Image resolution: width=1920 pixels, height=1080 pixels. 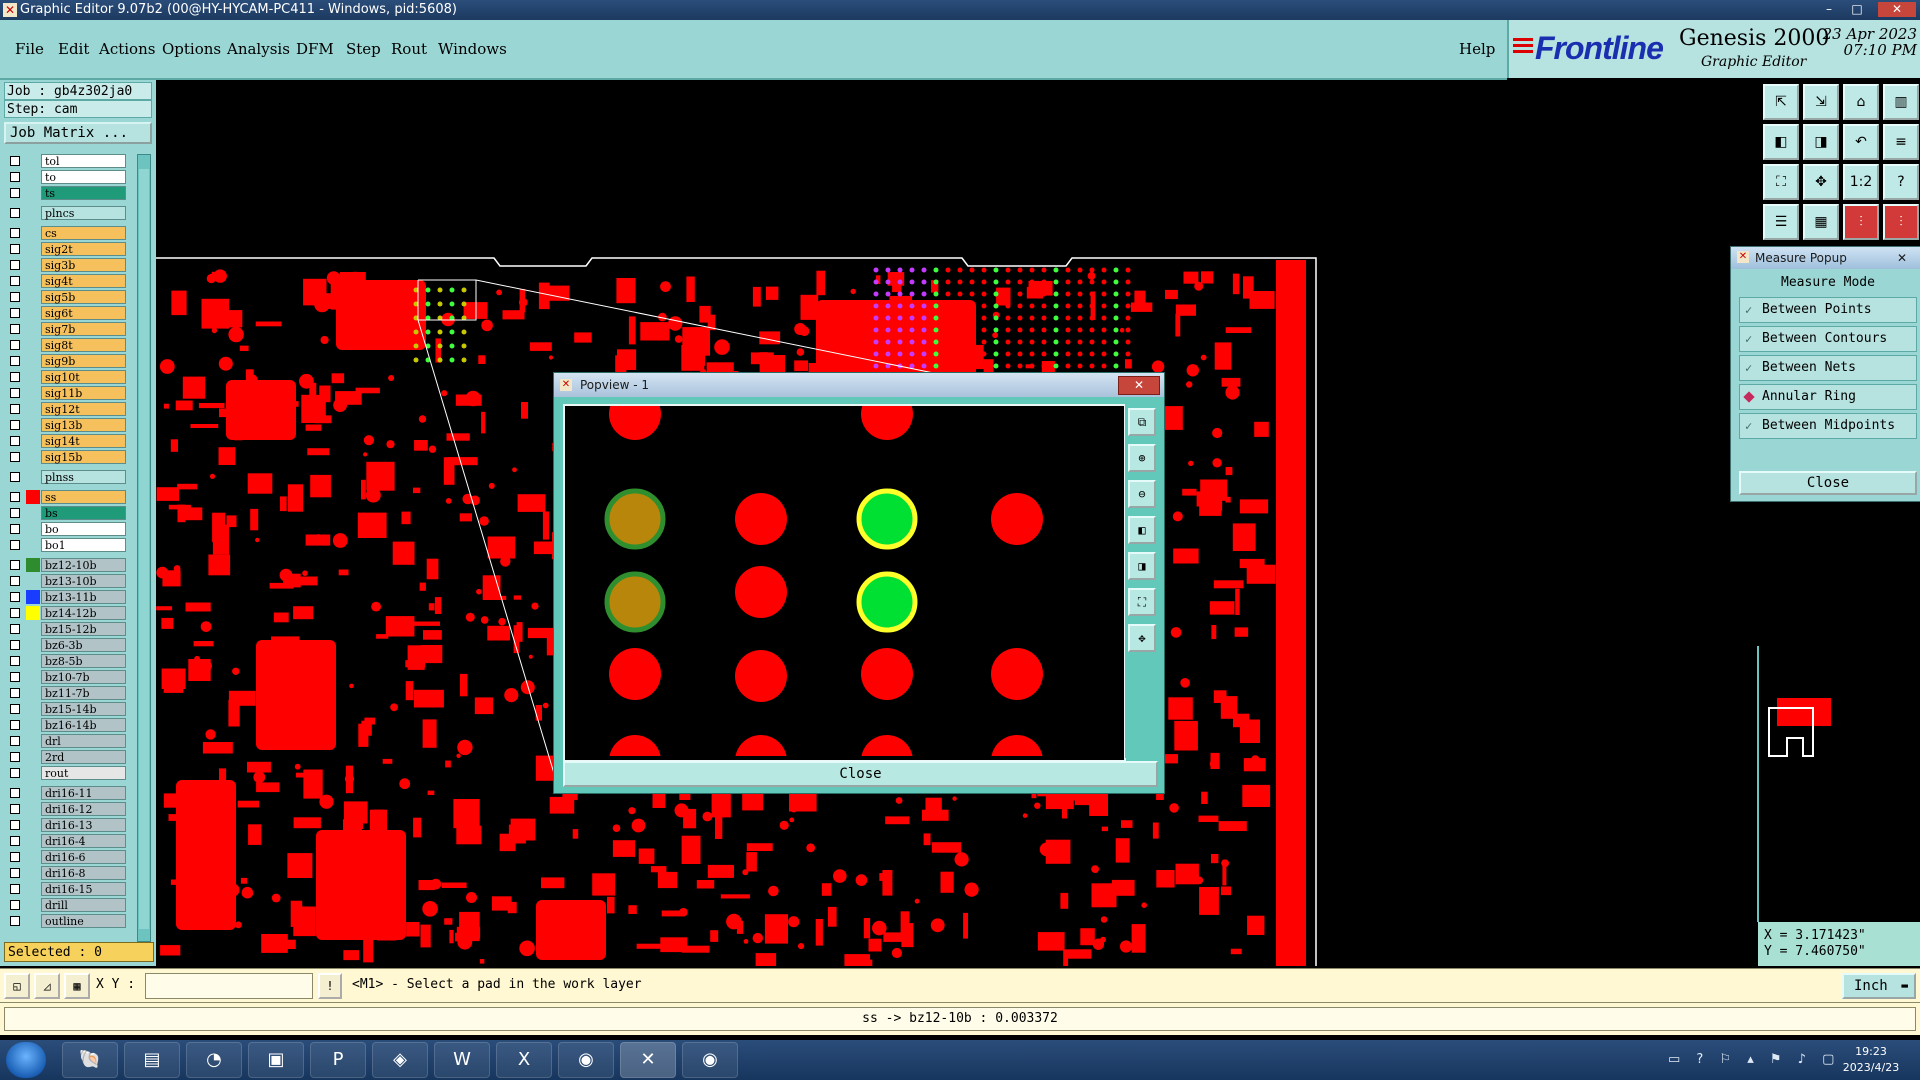 What do you see at coordinates (83, 177) in the screenshot?
I see `layer-name: to` at bounding box center [83, 177].